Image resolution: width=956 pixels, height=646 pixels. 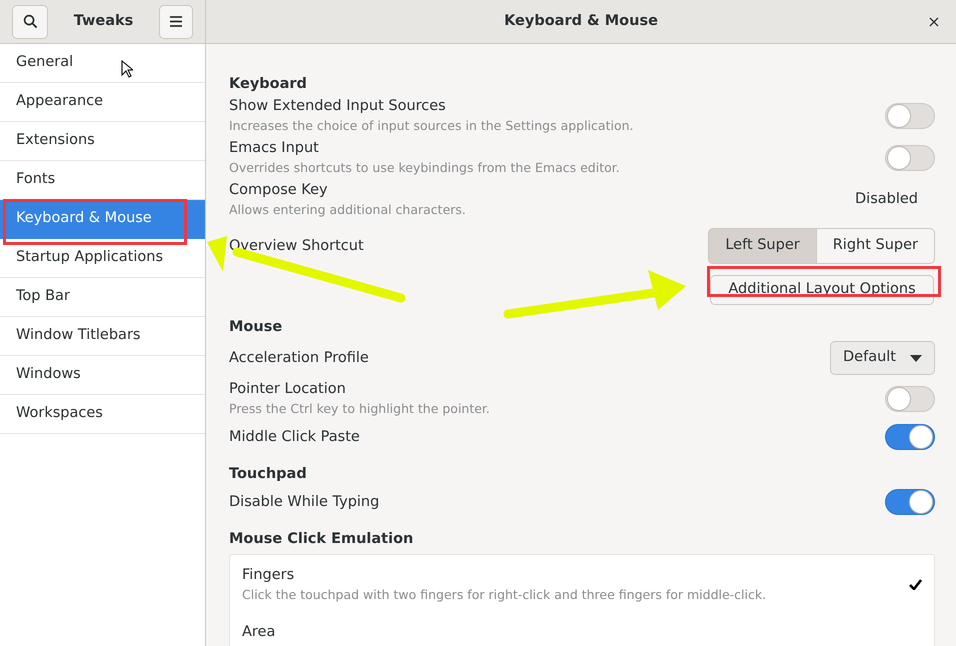 What do you see at coordinates (288, 389) in the screenshot?
I see `setting-title: Pointer Location` at bounding box center [288, 389].